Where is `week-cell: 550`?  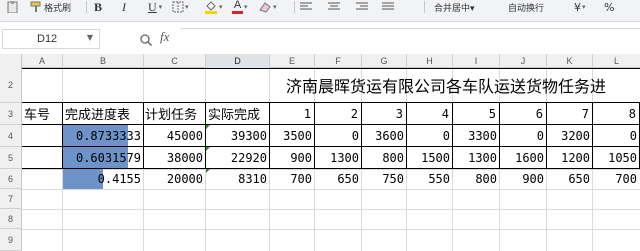
week-cell: 550 is located at coordinates (430, 179).